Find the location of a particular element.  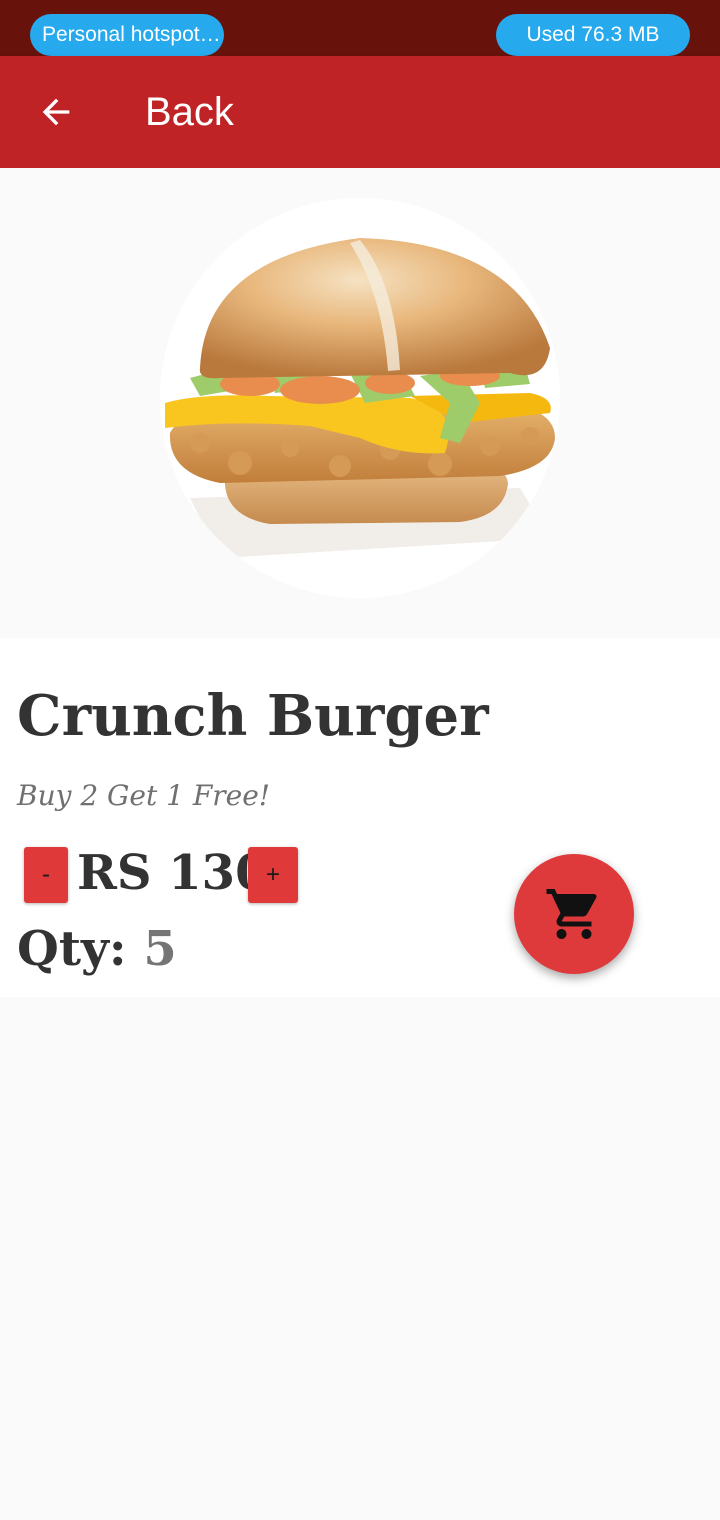

back-button: Back is located at coordinates (189, 112).